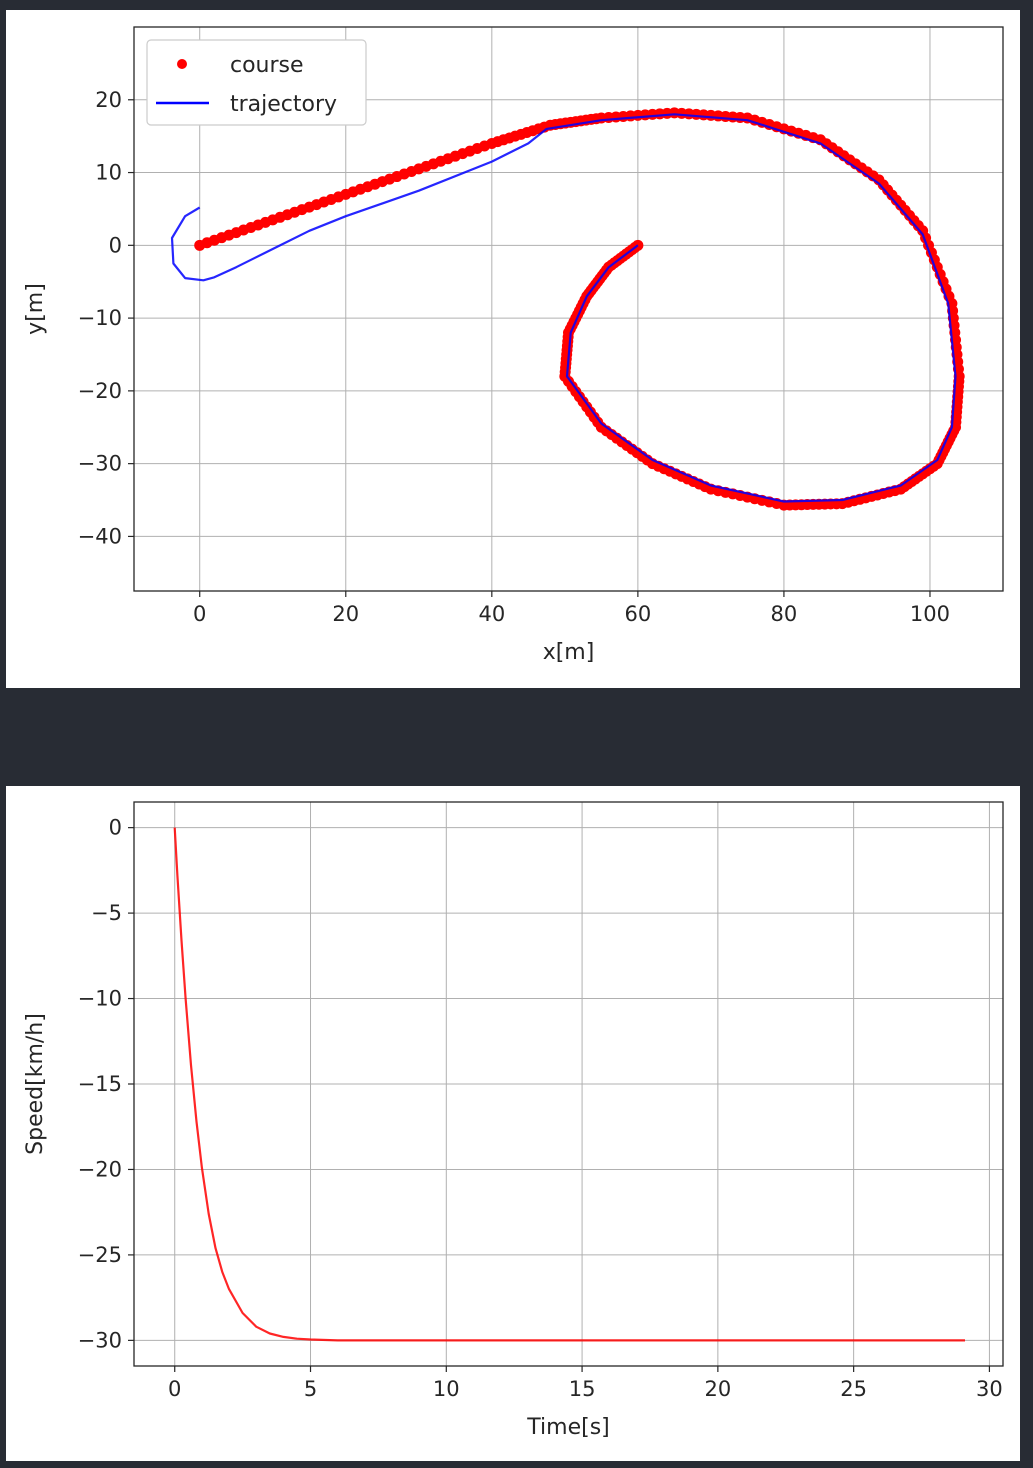 Image resolution: width=1033 pixels, height=1468 pixels. Describe the element at coordinates (930, 614) in the screenshot. I see `x-tick-label: 100` at that location.